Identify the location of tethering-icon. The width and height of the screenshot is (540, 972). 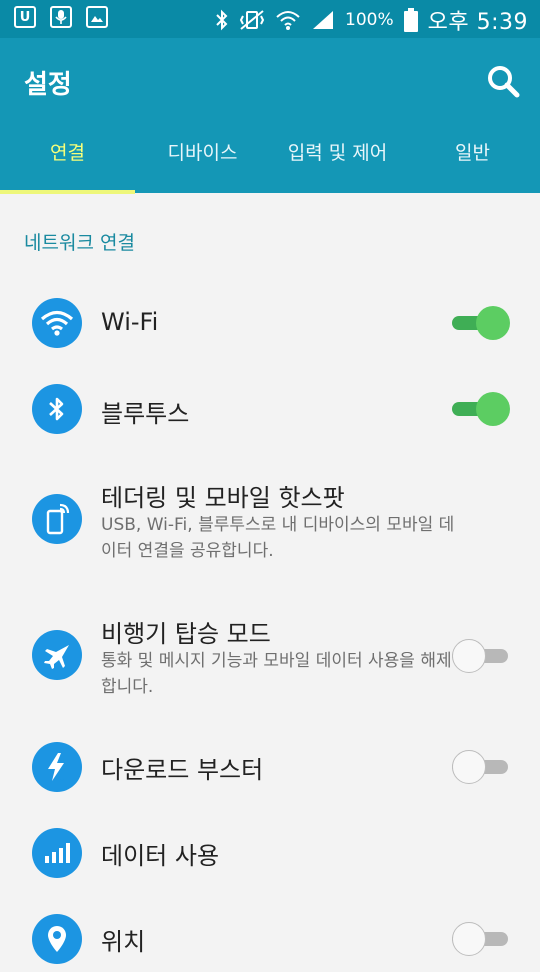
(57, 519).